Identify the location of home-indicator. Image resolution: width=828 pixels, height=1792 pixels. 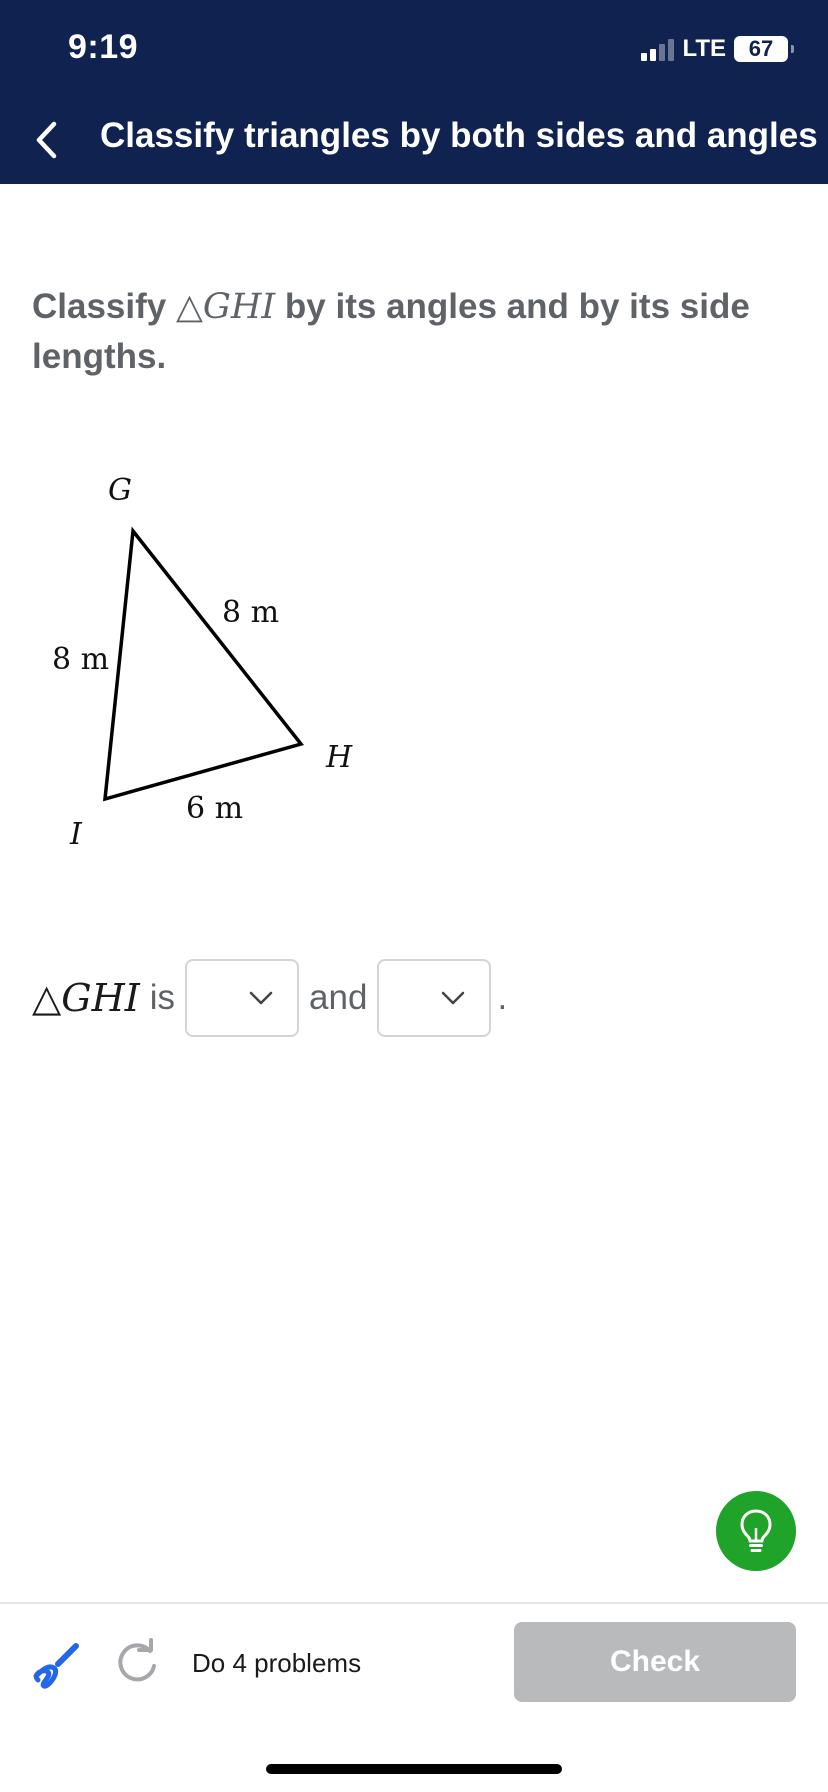
(414, 1769).